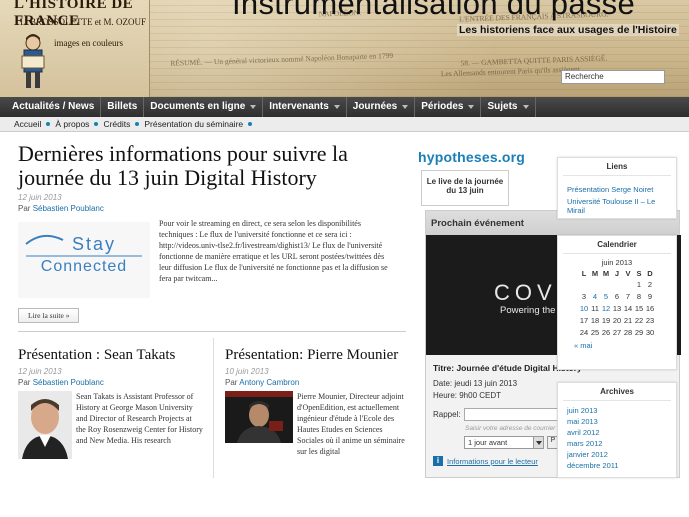 This screenshot has width=689, height=517. What do you see at coordinates (528, 310) in the screenshot?
I see `event-image-tagline: Powering the` at bounding box center [528, 310].